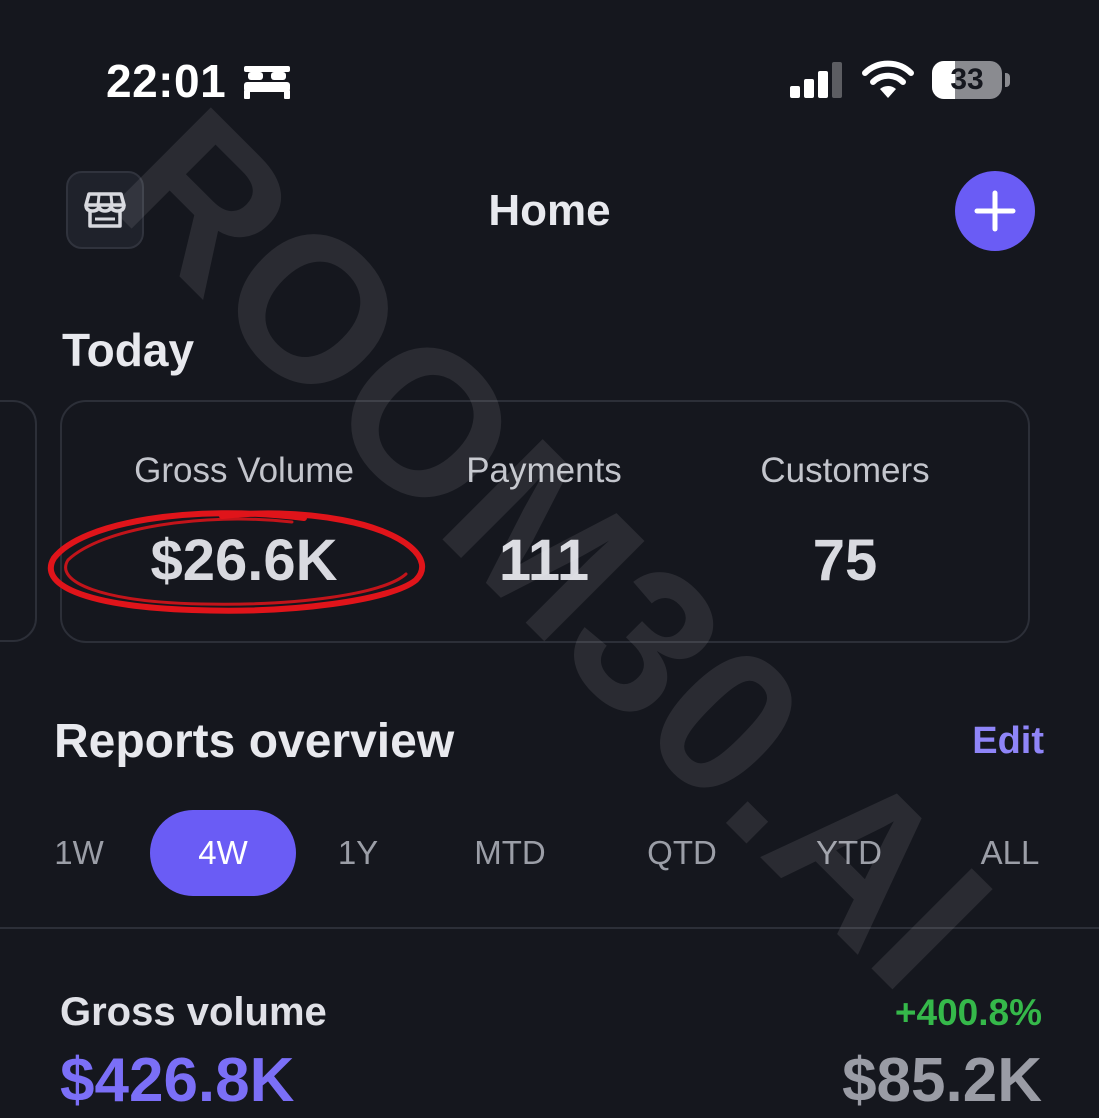 The height and width of the screenshot is (1118, 1099). Describe the element at coordinates (549, 210) in the screenshot. I see `page-title: Home` at that location.